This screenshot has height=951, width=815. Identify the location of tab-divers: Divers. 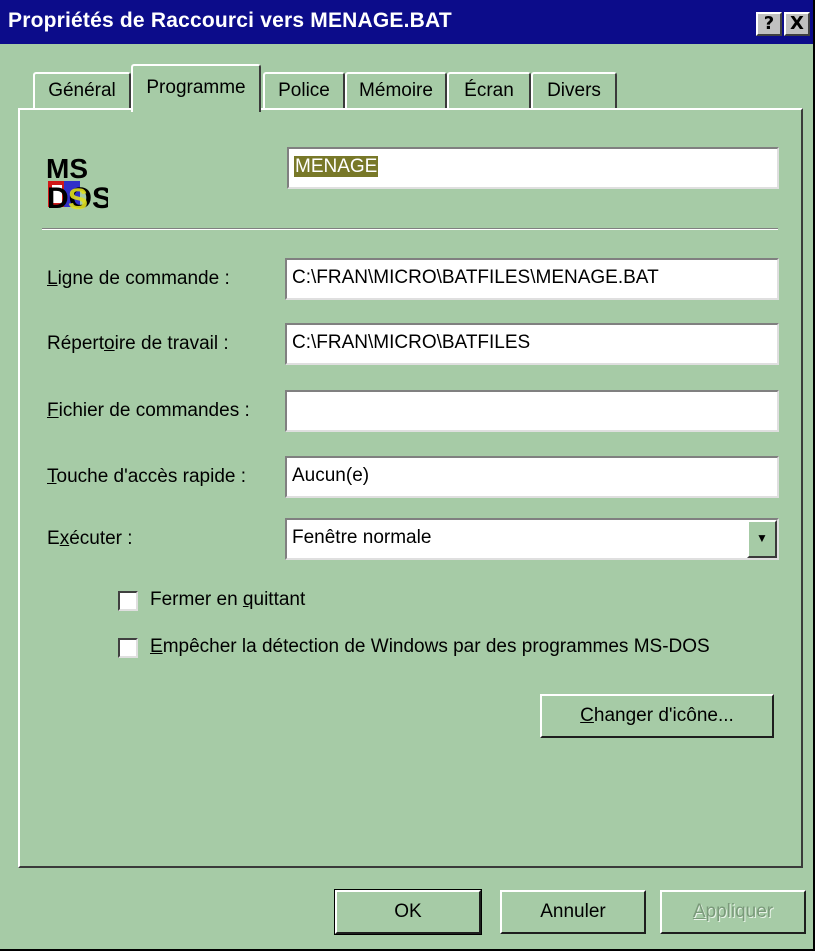
(574, 91).